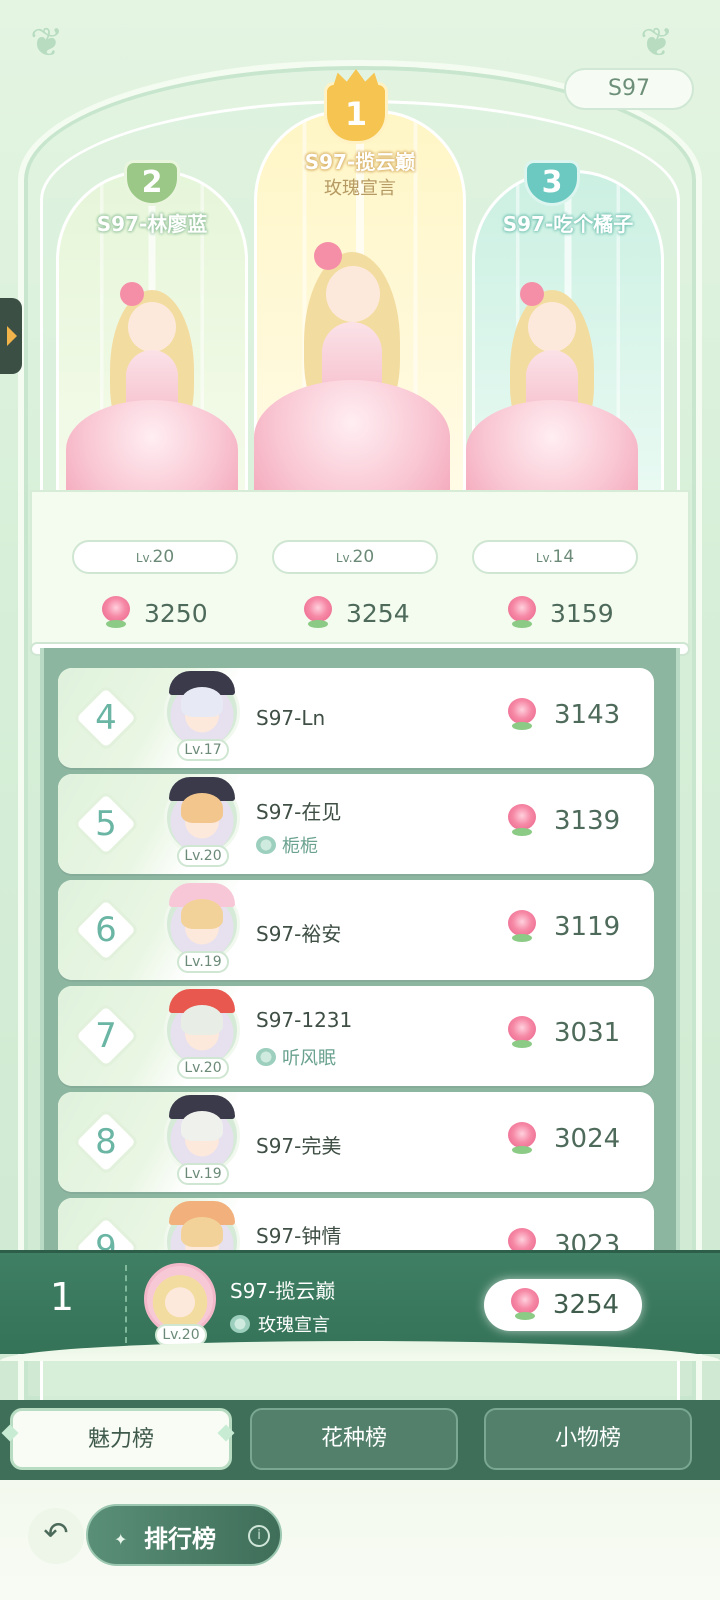 This screenshot has height=1600, width=720. Describe the element at coordinates (588, 1439) in the screenshot. I see `tab-item-ranking: 小物榜` at that location.